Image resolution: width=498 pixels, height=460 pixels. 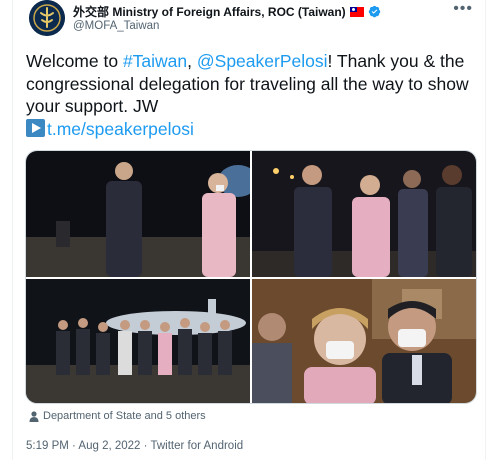 I want to click on mention-link: @SpeakerPelosi, so click(x=262, y=61).